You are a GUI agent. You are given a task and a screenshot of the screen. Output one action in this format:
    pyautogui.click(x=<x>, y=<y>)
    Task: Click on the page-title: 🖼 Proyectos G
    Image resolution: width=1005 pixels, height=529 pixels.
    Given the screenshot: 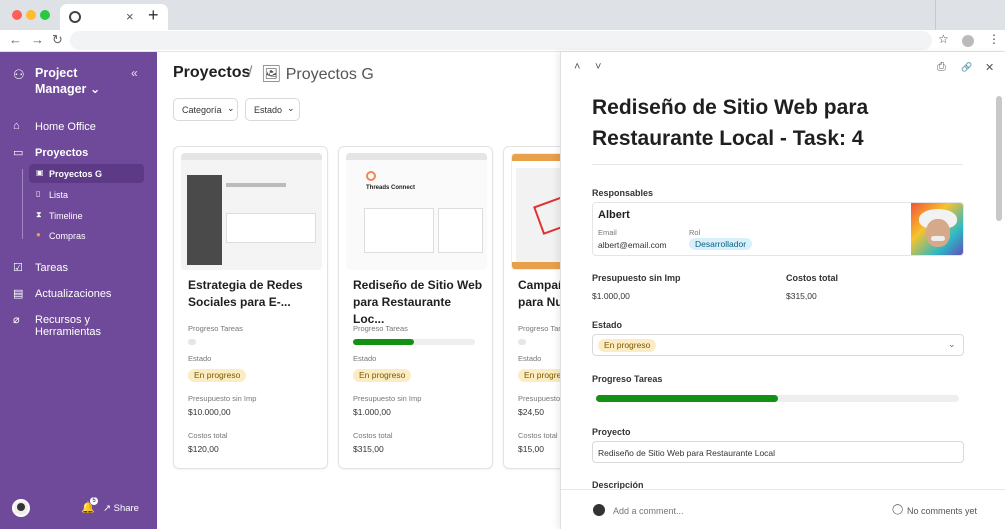 What is the action you would take?
    pyautogui.click(x=317, y=74)
    